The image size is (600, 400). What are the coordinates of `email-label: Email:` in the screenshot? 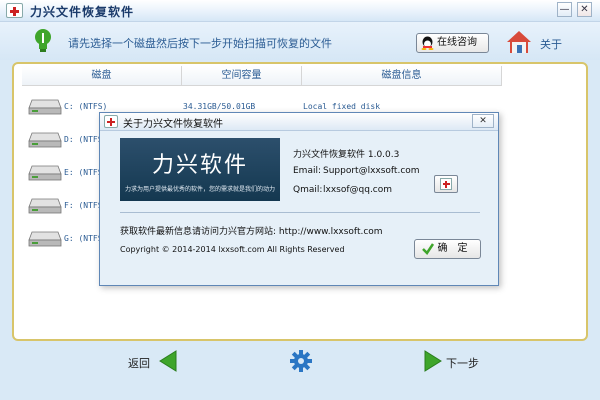 It's located at (307, 171).